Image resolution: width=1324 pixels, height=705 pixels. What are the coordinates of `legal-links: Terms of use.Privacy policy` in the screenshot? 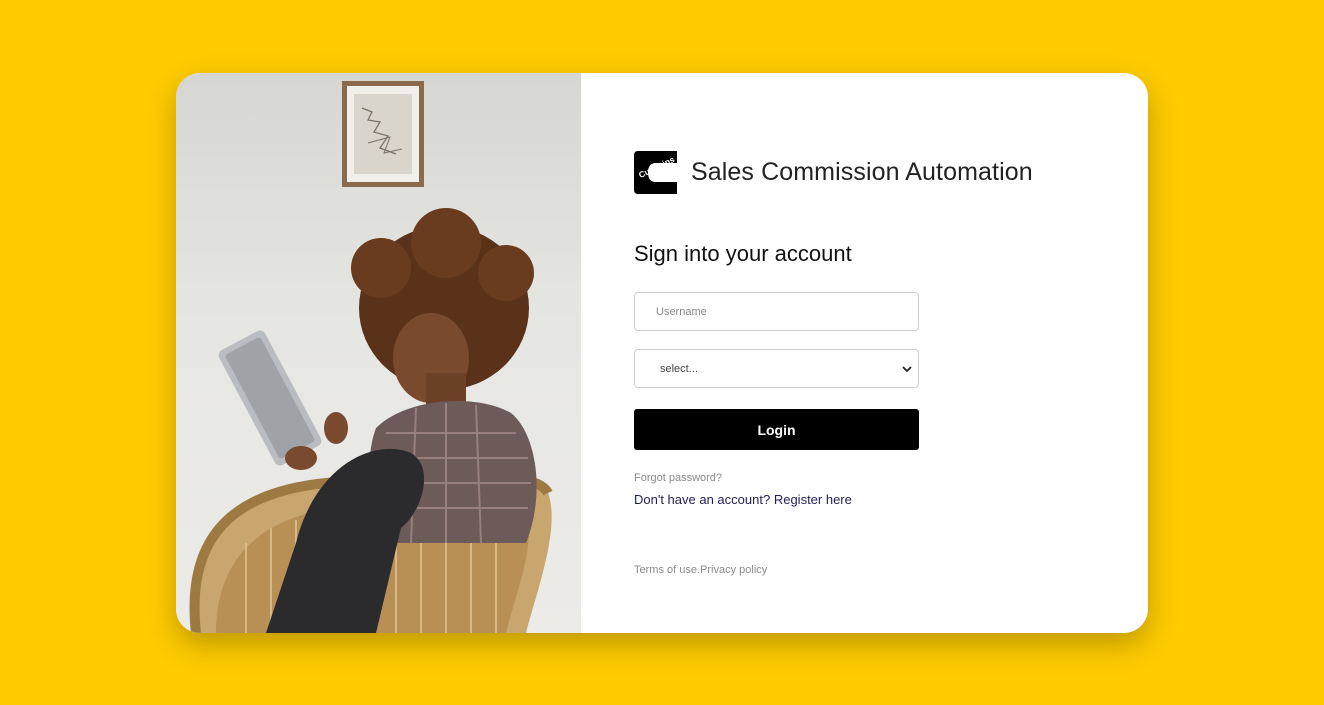 It's located at (700, 570).